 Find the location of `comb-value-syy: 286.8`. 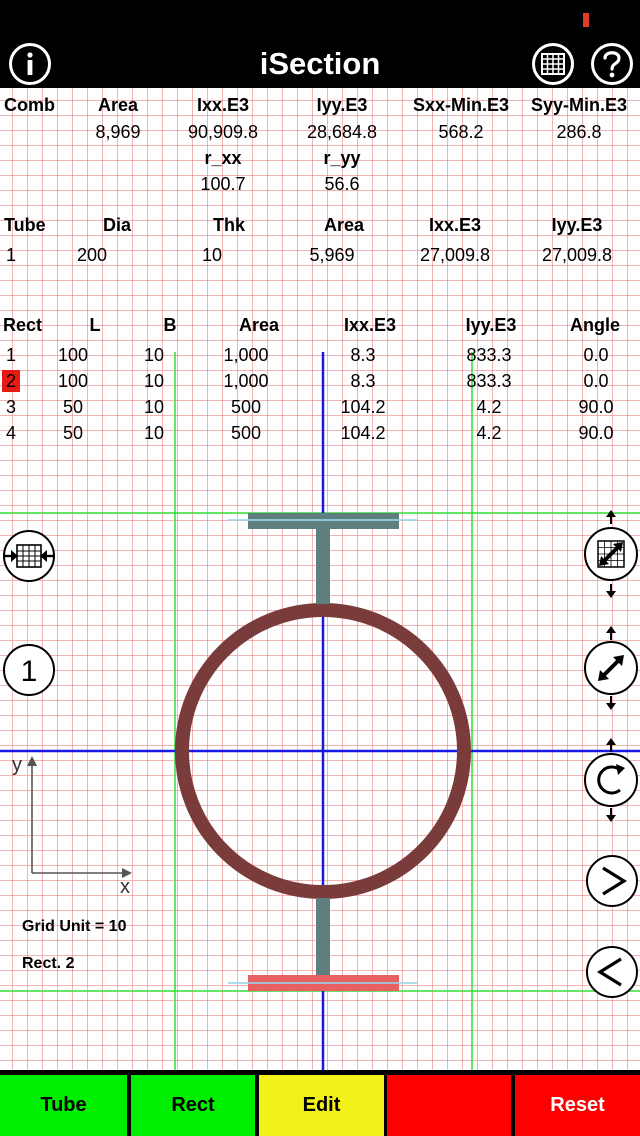

comb-value-syy: 286.8 is located at coordinates (579, 132).